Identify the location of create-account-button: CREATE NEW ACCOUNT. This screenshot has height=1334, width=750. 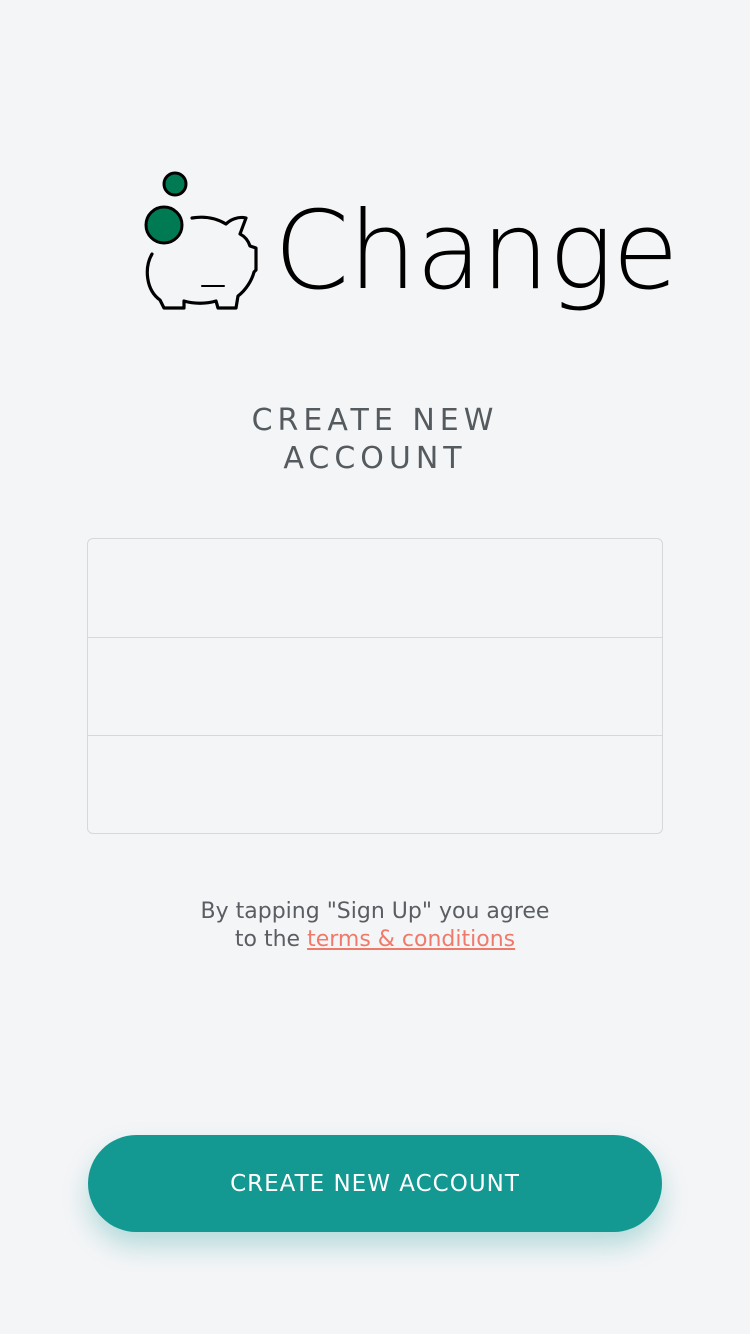
(375, 1183).